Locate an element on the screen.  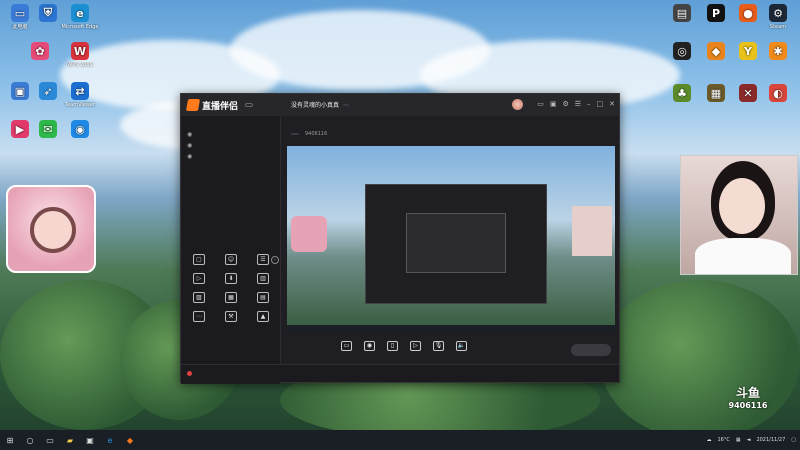
streaming-app-icon: ◆ is located at coordinates (130, 440).